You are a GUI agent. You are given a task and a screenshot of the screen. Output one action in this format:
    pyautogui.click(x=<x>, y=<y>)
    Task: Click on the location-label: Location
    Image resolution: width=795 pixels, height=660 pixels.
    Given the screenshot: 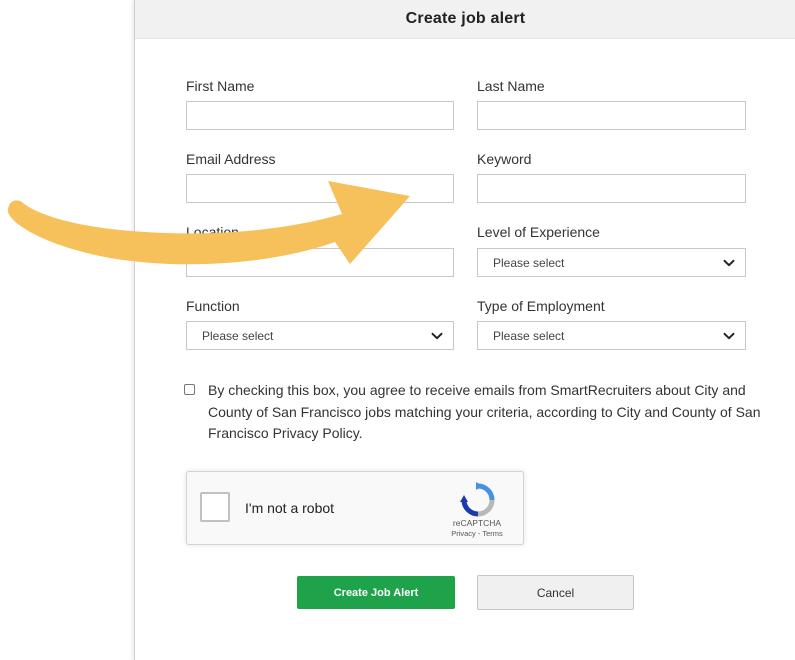 What is the action you would take?
    pyautogui.click(x=212, y=232)
    